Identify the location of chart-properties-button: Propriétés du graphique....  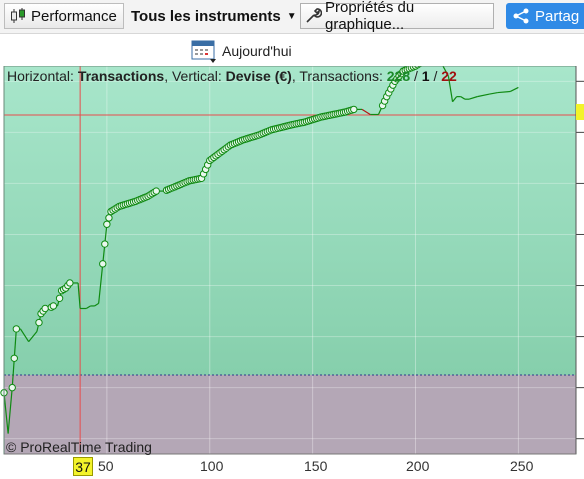
(397, 16).